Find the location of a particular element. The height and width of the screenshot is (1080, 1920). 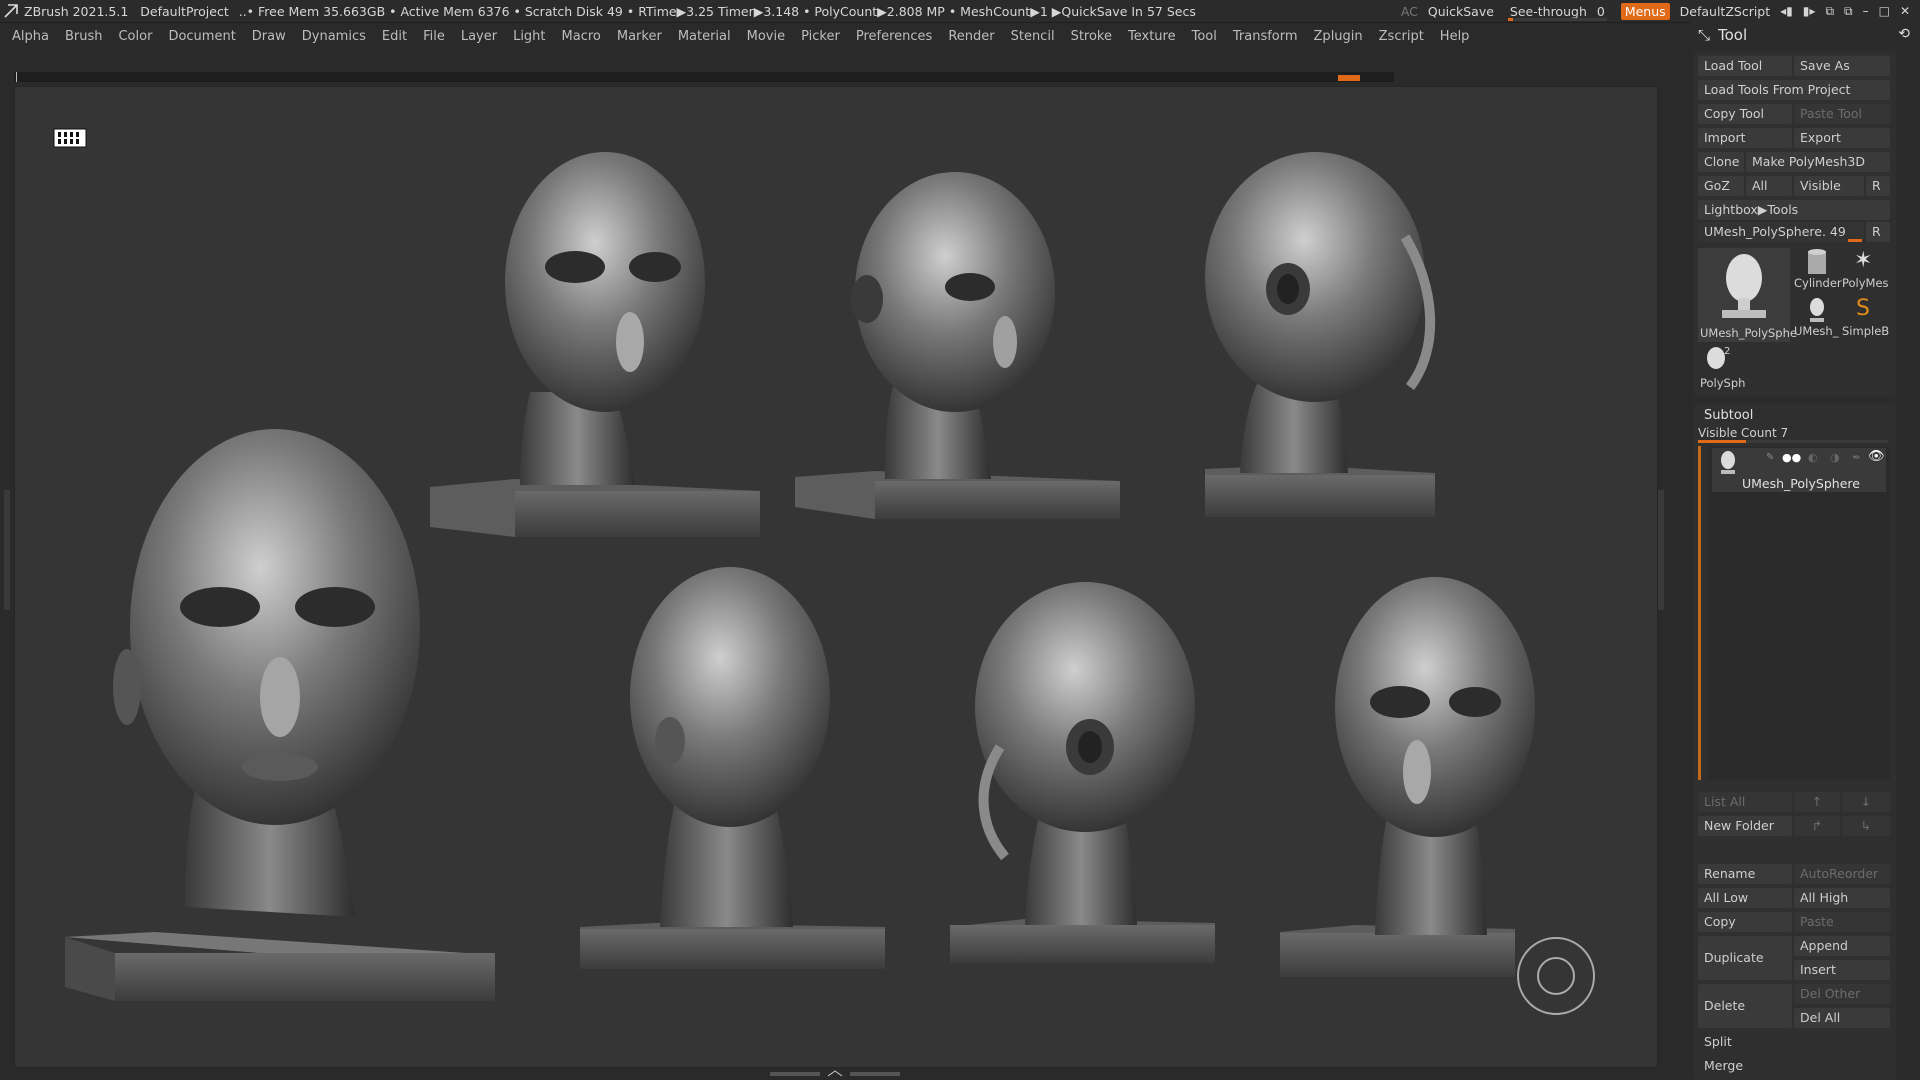

visible-count-slider: Visible Count 7 is located at coordinates (1743, 433).